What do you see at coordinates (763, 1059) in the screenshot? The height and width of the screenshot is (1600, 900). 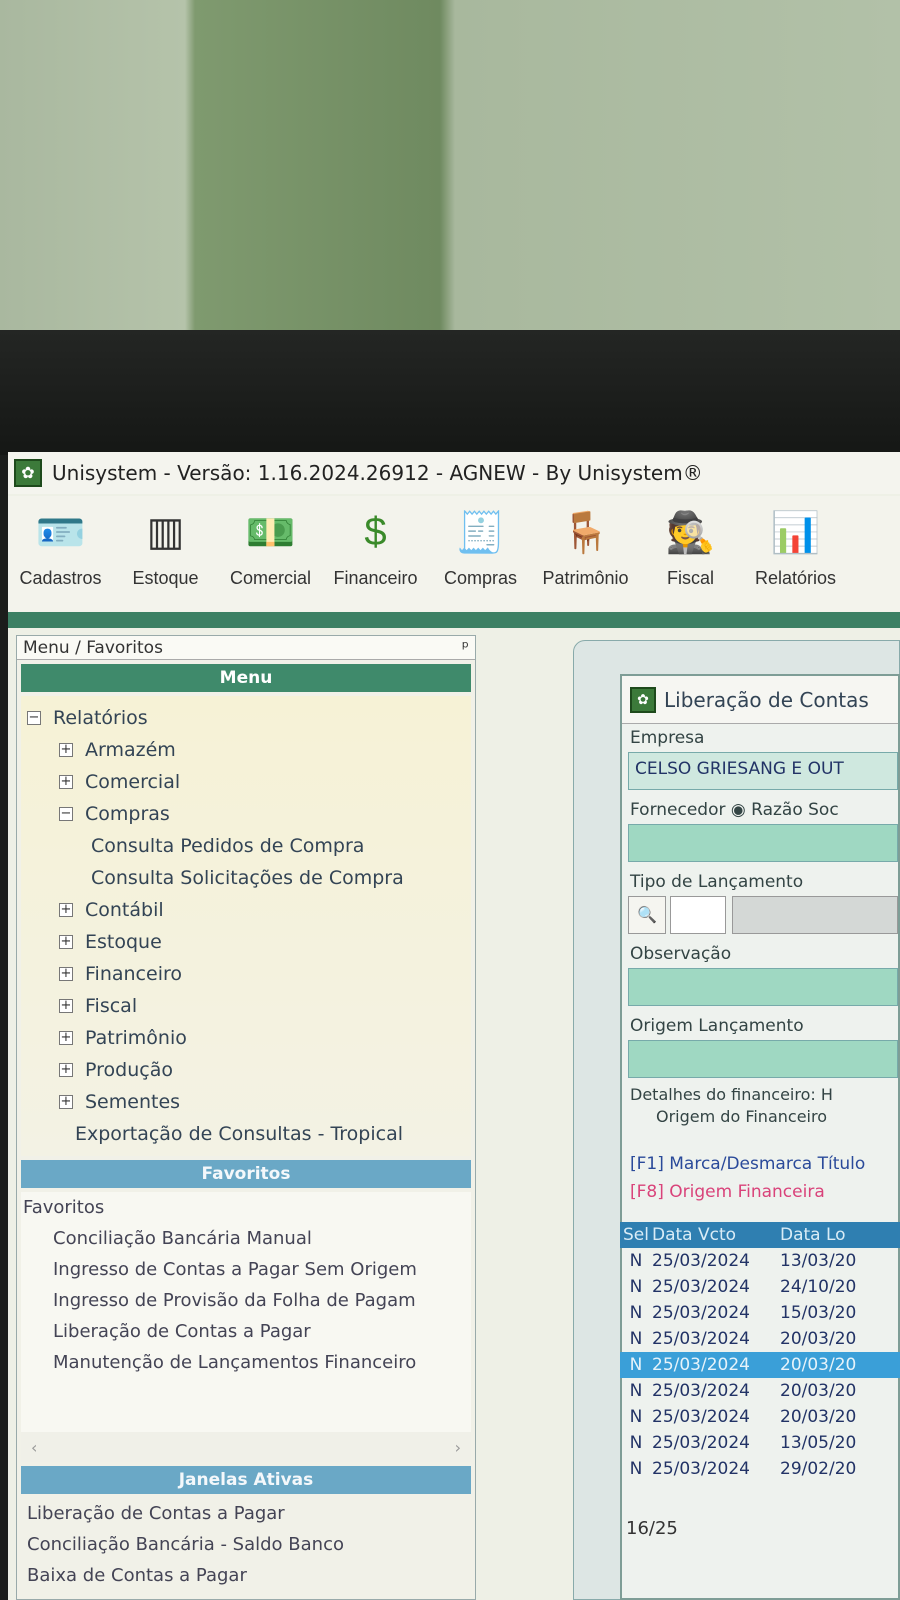 I see `origem-field` at bounding box center [763, 1059].